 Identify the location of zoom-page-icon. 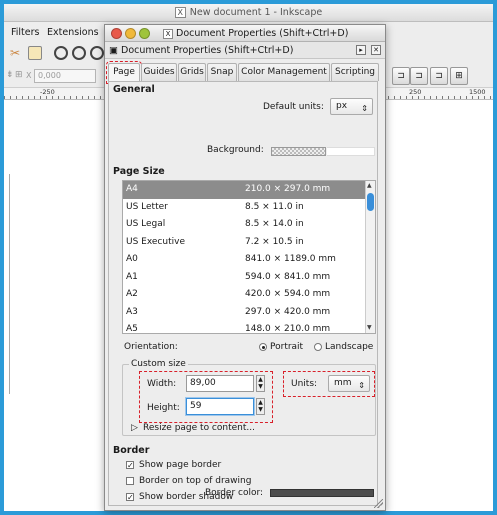
(97, 53).